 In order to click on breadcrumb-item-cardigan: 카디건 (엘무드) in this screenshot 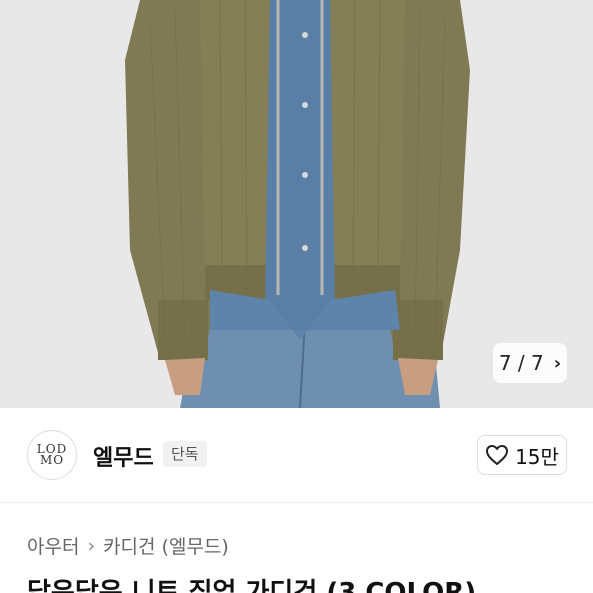, I will do `click(166, 545)`.